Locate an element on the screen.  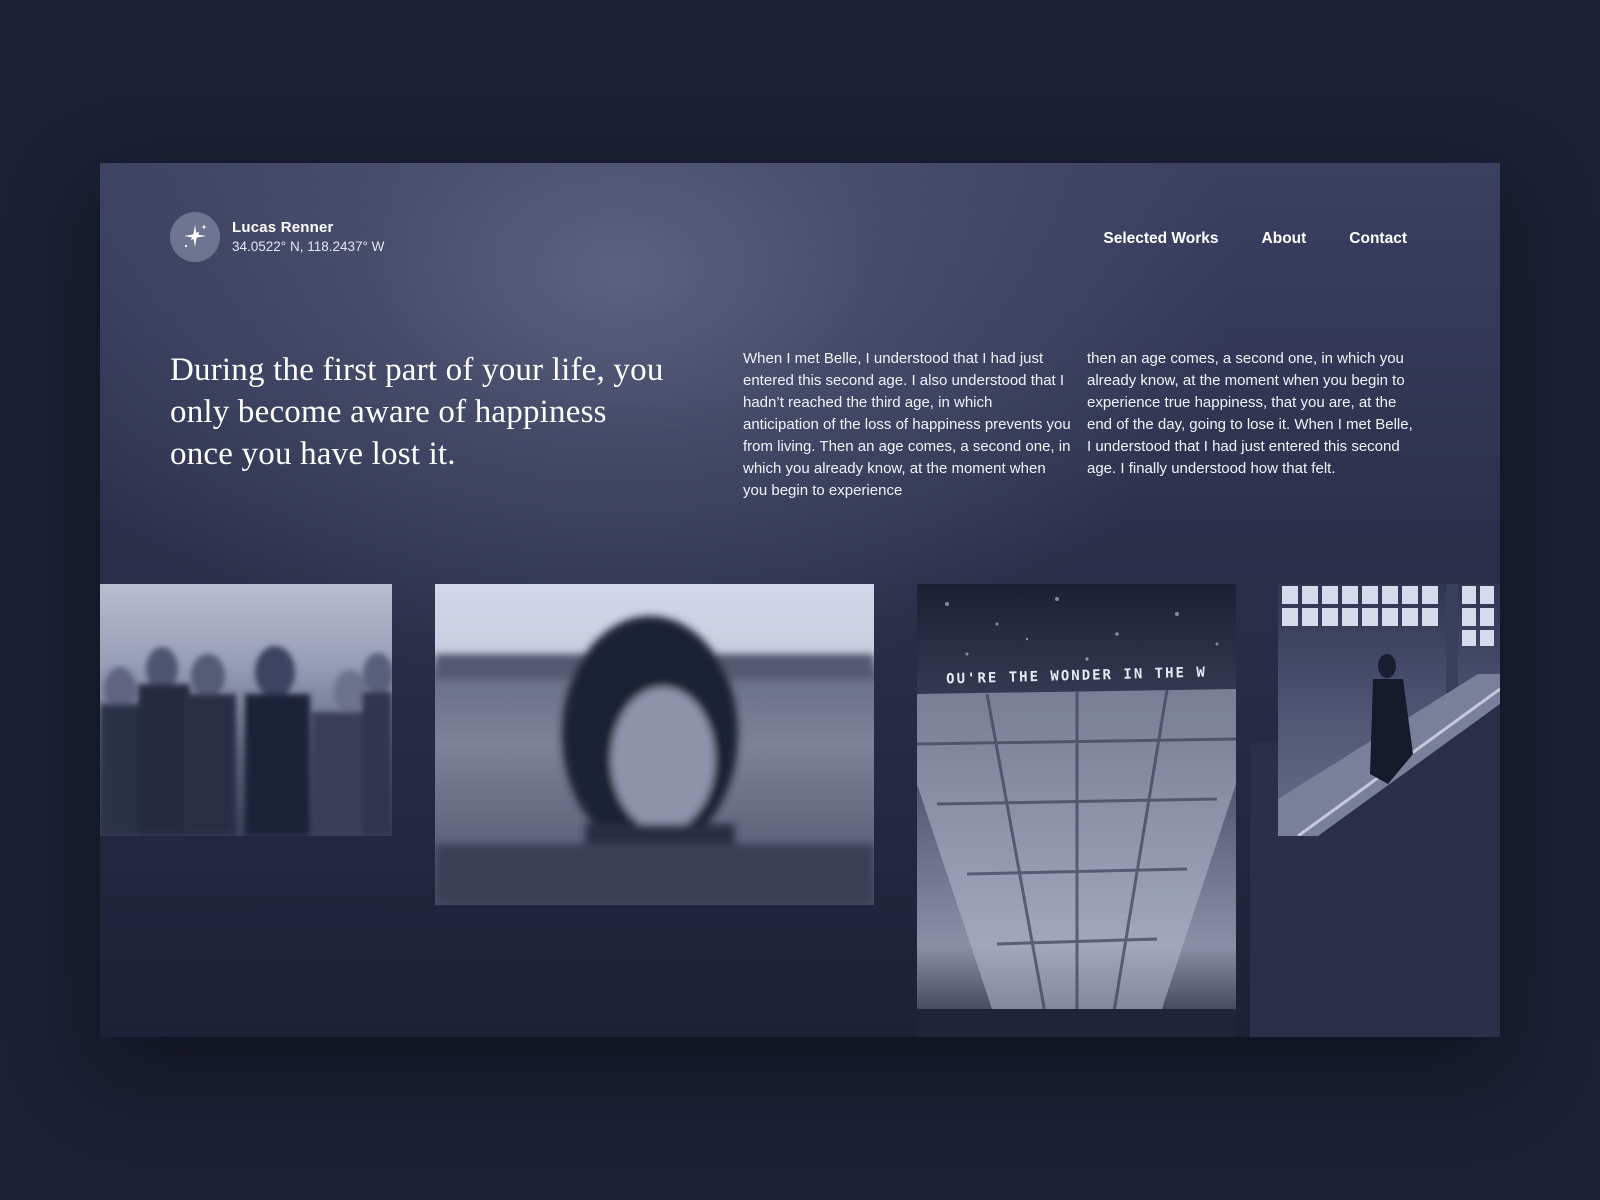
gallery-photo-concert-screen: OU'RE THE WONDER IN THE W is located at coordinates (1076, 810).